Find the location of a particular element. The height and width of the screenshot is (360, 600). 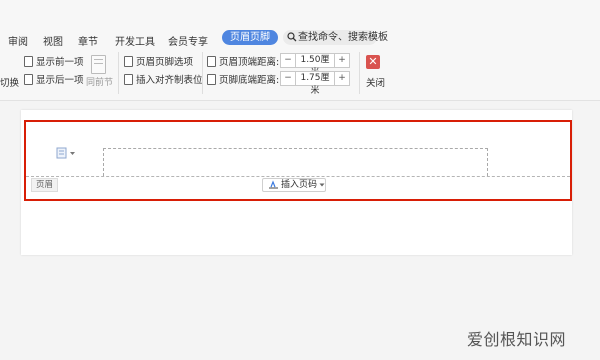

insert-tab-stop-label: 插入对齐制表位 is located at coordinates (169, 80).